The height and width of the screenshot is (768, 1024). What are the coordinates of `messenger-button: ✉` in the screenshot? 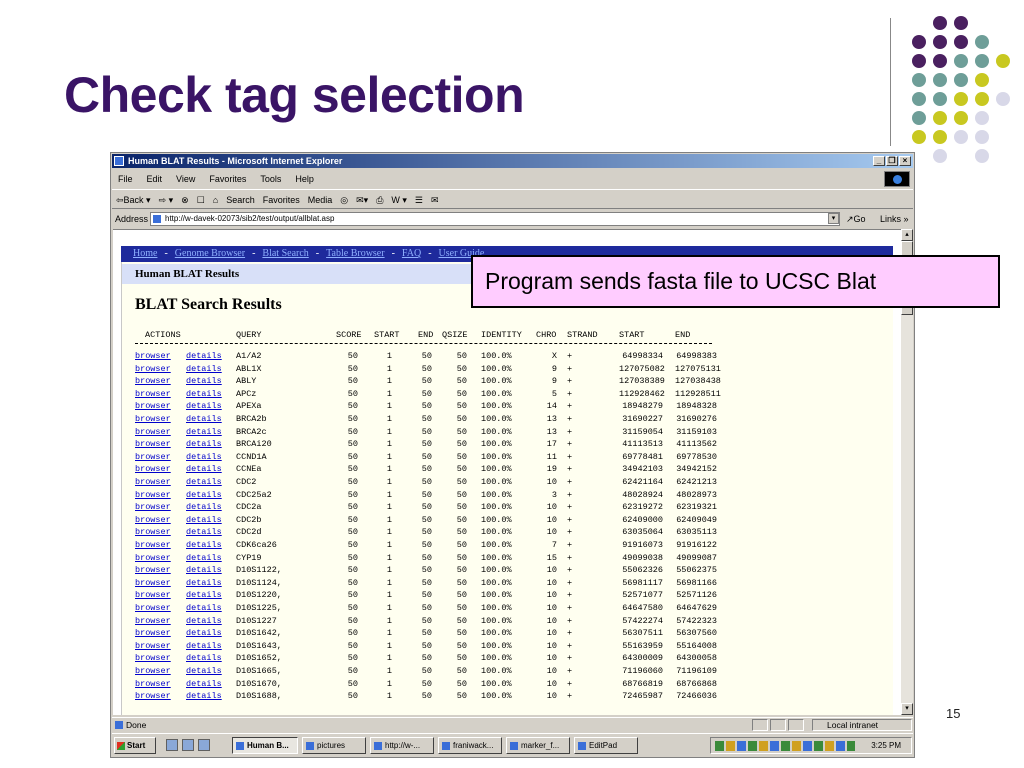 It's located at (435, 199).